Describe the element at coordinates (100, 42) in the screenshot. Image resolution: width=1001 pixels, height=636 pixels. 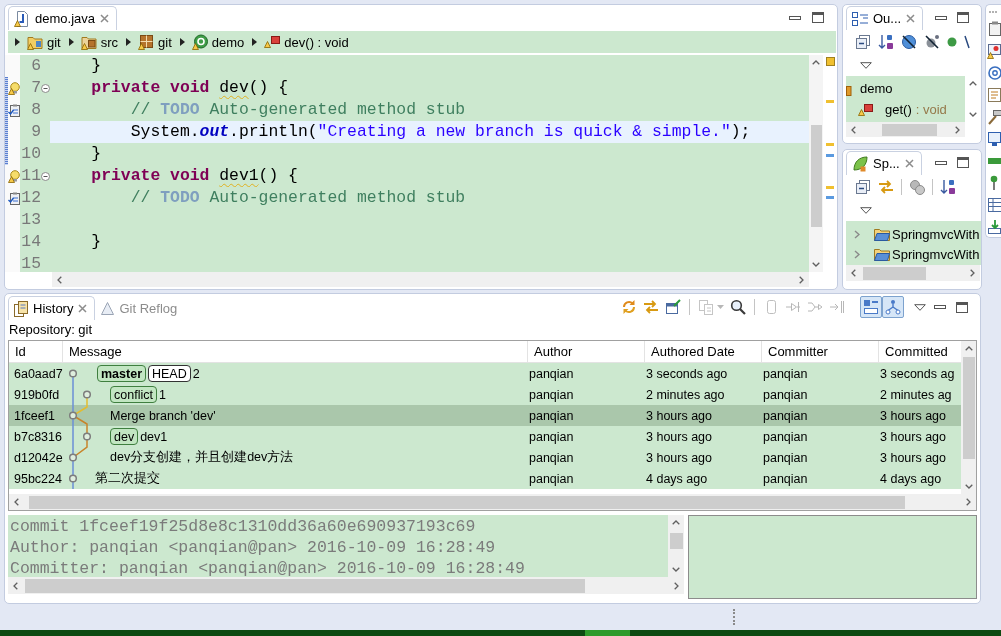
I see `breadcrumb-item: src` at that location.